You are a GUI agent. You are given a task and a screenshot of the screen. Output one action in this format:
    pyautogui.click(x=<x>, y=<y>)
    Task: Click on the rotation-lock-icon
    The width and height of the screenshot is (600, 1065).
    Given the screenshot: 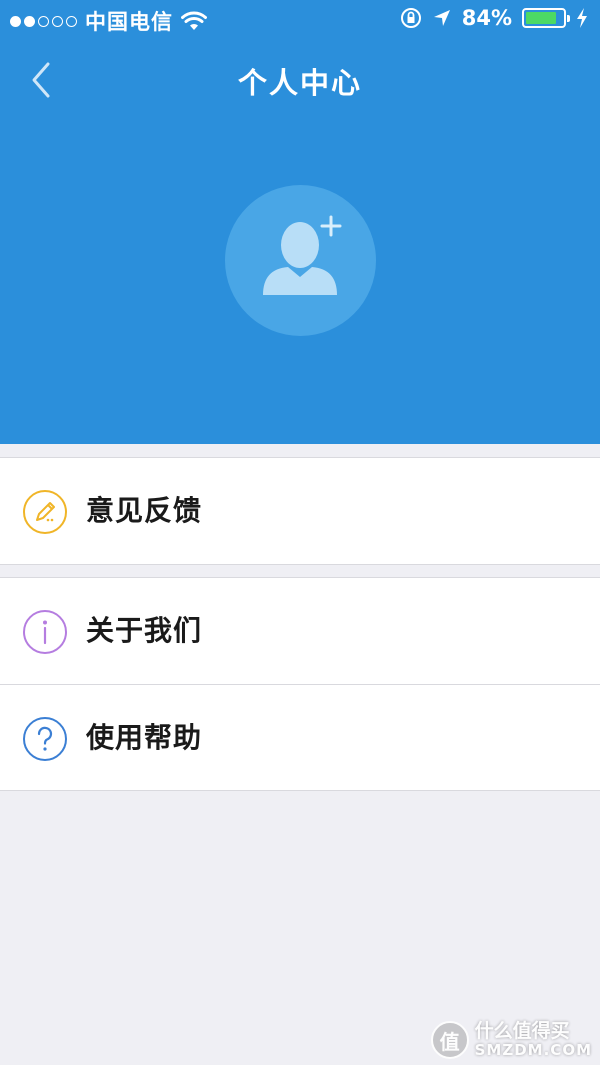 What is the action you would take?
    pyautogui.click(x=410, y=18)
    